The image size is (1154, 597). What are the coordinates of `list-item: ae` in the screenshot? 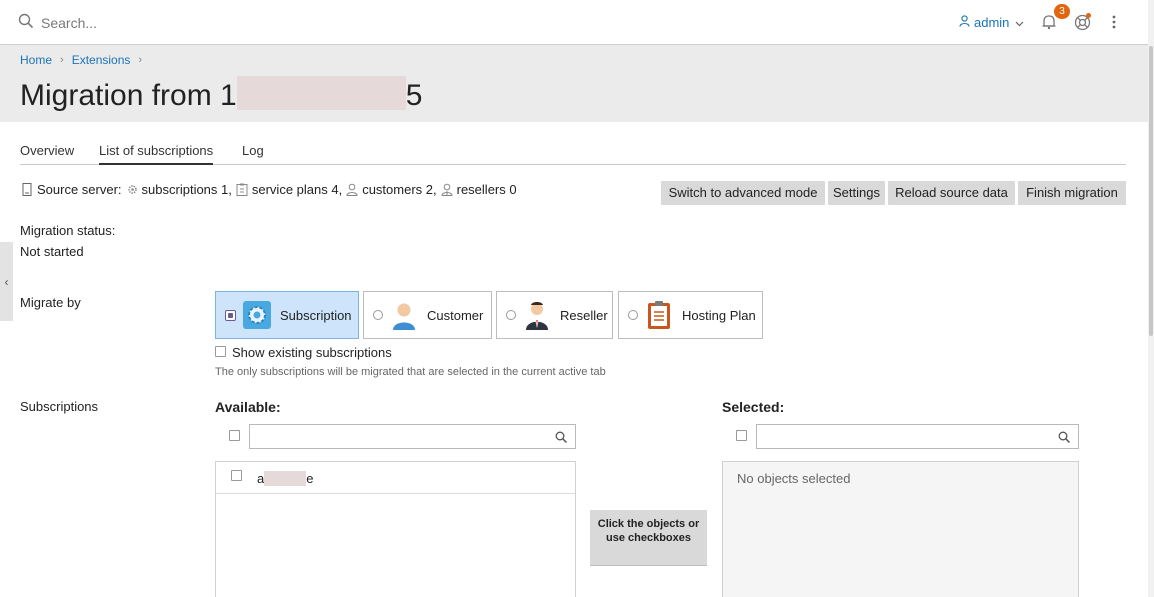 It's located at (395, 478).